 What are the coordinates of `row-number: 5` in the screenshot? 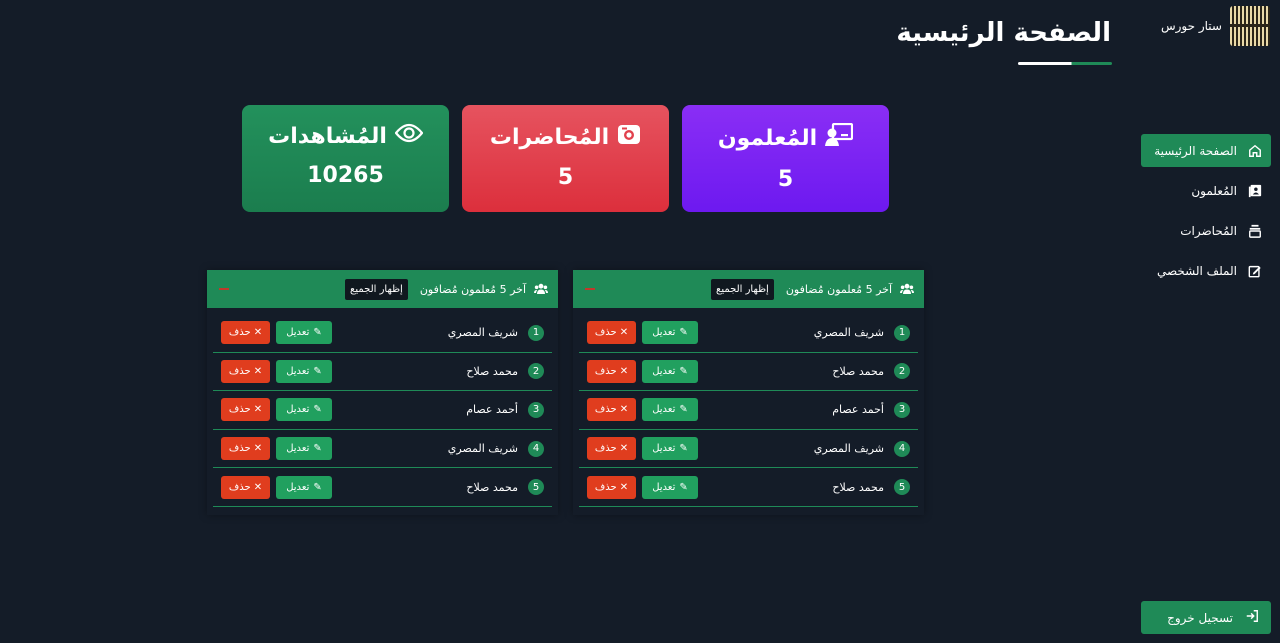 It's located at (536, 487).